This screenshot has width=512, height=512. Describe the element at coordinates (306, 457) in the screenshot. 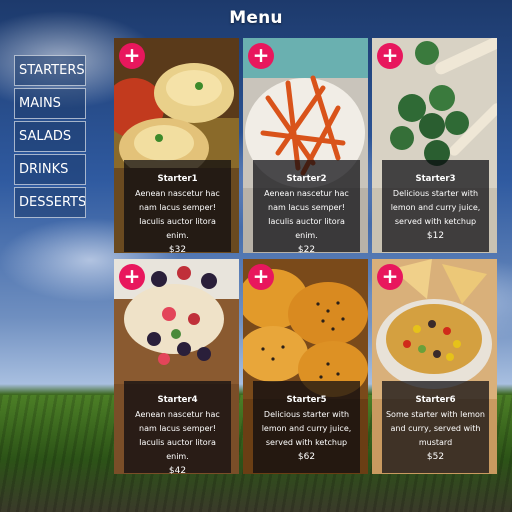

I see `item-price: $62` at that location.